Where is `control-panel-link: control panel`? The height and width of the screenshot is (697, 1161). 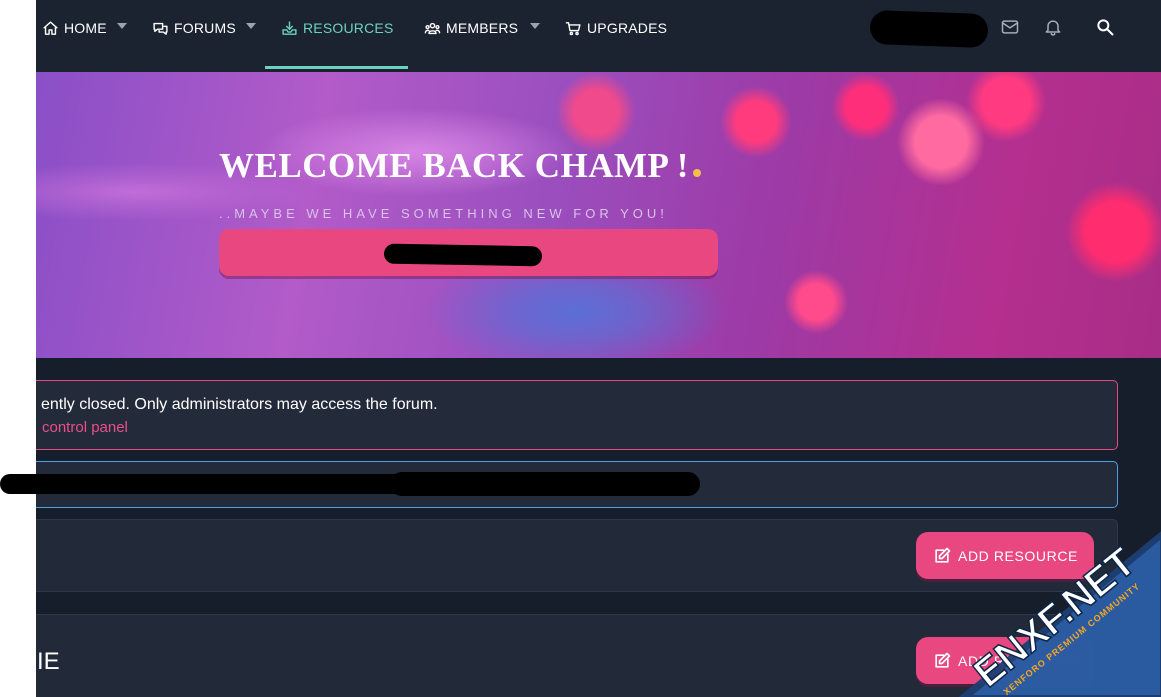 control-panel-link: control panel is located at coordinates (85, 427).